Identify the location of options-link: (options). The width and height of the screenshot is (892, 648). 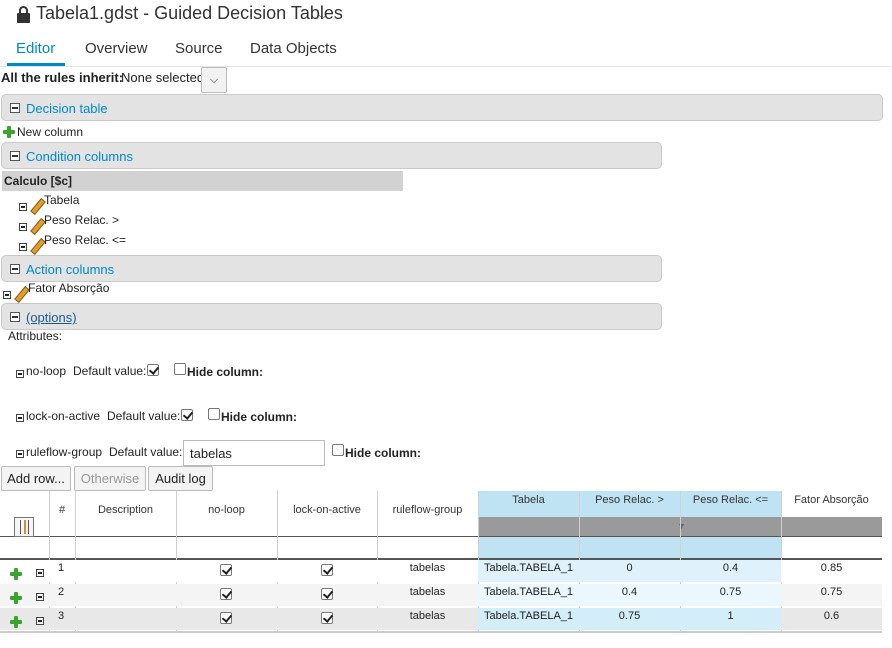
(51, 317).